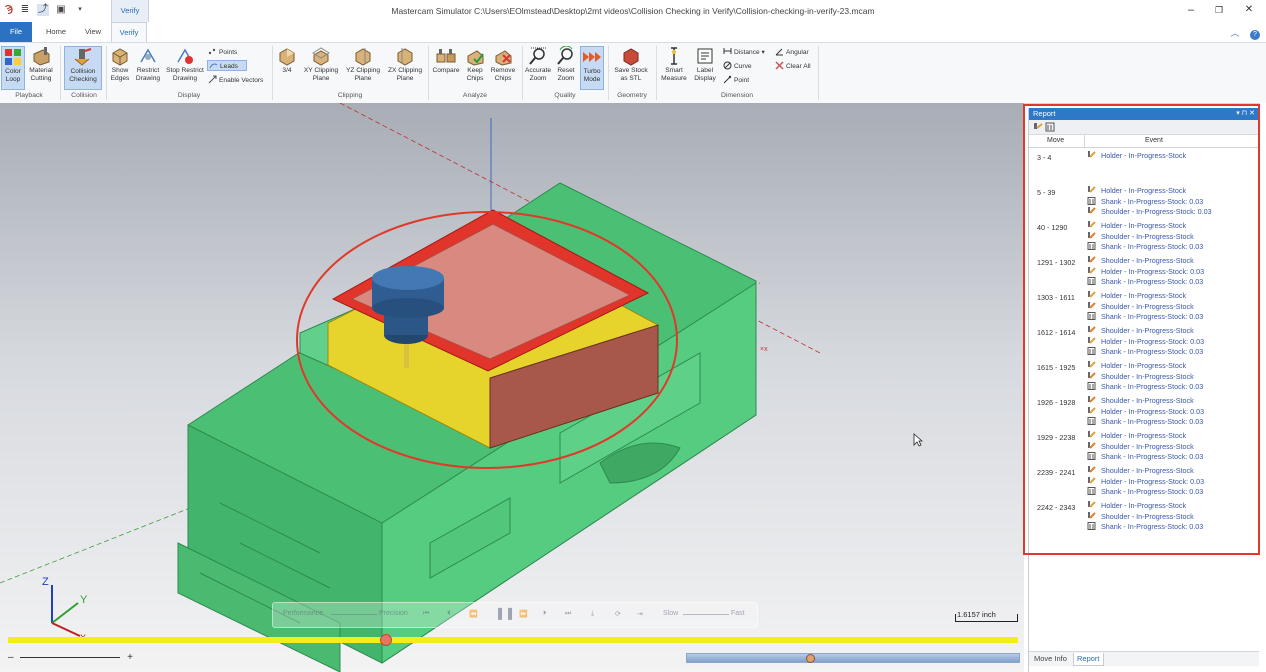  Describe the element at coordinates (640, 614) in the screenshot. I see `tool-step-icon: ⇥` at that location.